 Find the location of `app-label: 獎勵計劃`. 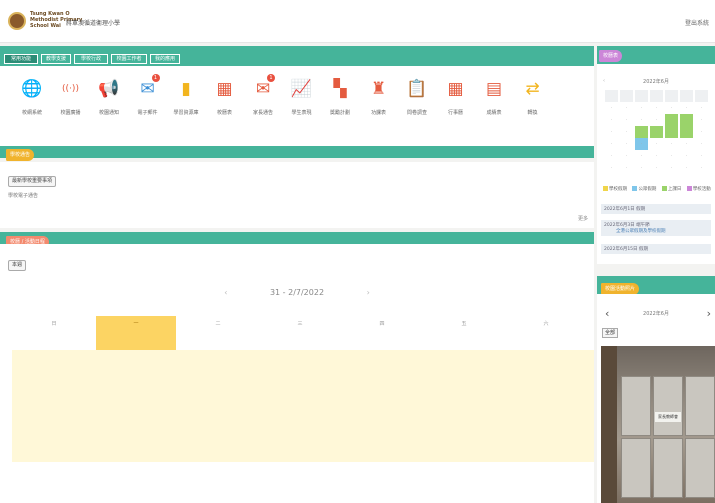

app-label: 獎勵計劃 is located at coordinates (339, 113).